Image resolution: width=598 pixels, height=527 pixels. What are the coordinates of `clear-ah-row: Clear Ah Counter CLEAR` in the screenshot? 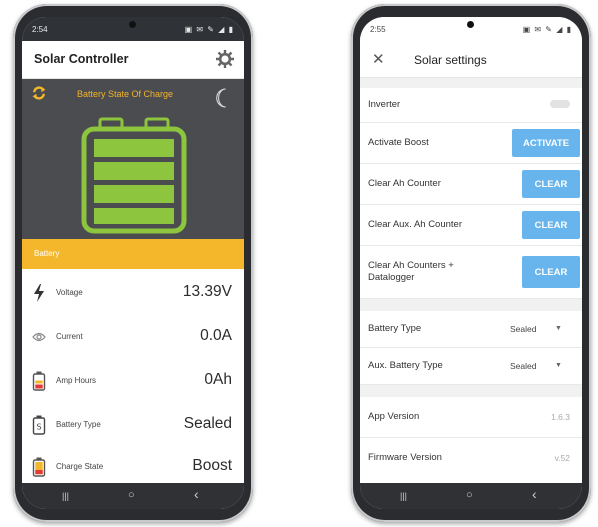 It's located at (471, 184).